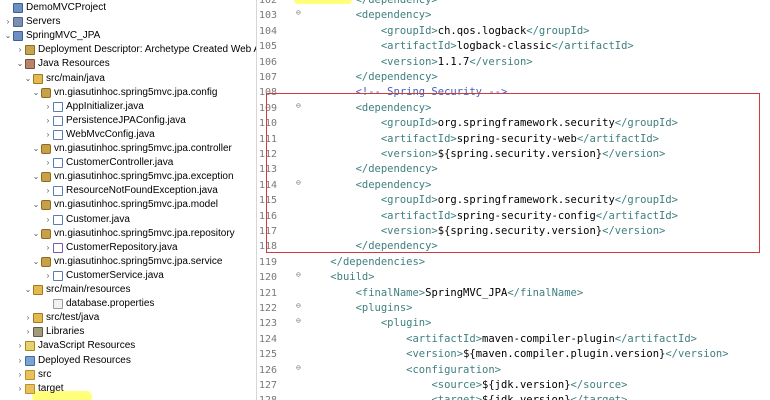 The image size is (770, 400). I want to click on tree-item-label: PersistenceJPAConfig.java, so click(126, 120).